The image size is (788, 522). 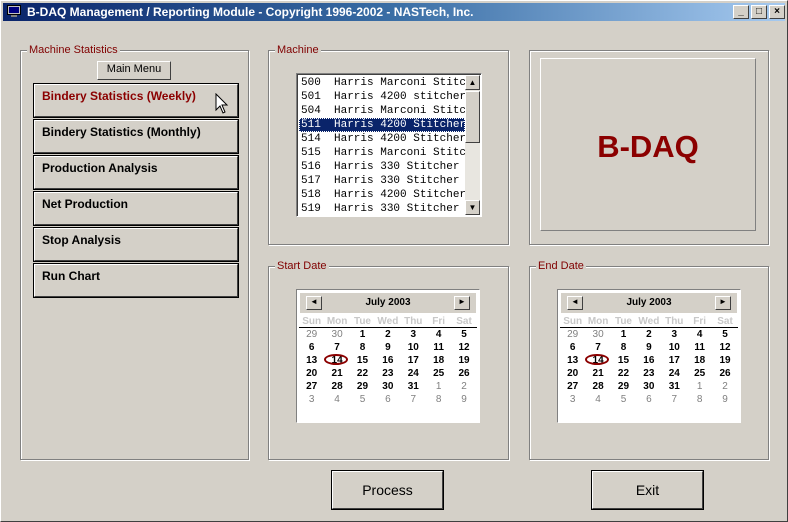 I want to click on machine-list-item: 517 Harris 330 Stitcher, so click(x=382, y=181).